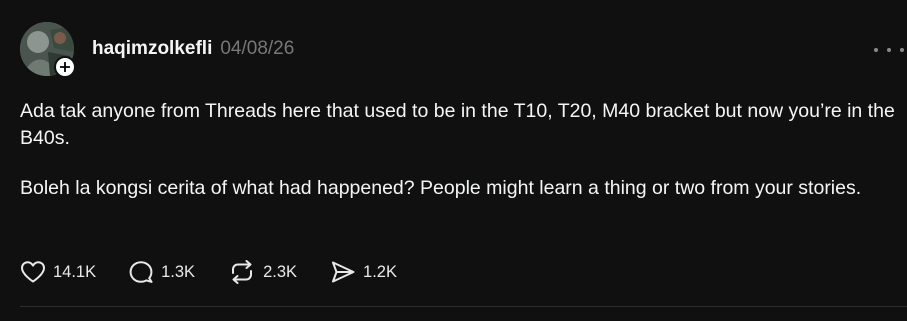 The image size is (907, 321). Describe the element at coordinates (380, 271) in the screenshot. I see `share-count: 1.2K` at that location.